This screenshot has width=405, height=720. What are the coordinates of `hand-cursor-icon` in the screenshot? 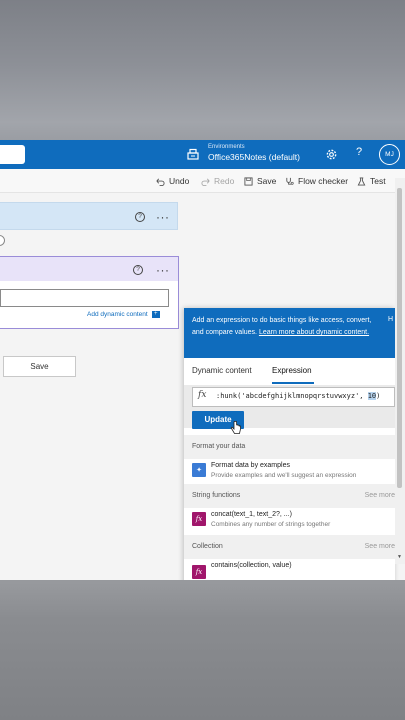 It's located at (235, 427).